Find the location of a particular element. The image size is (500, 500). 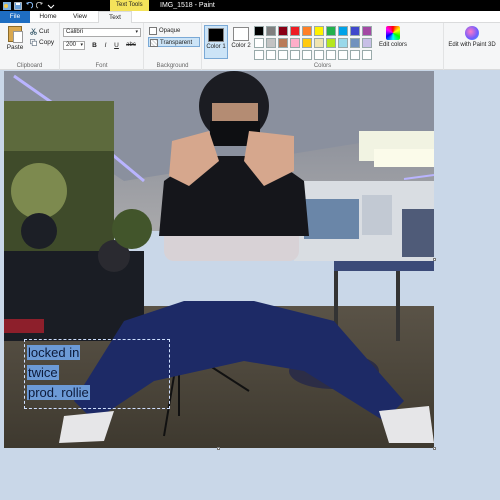

background-group-label: Background is located at coordinates (172, 66).